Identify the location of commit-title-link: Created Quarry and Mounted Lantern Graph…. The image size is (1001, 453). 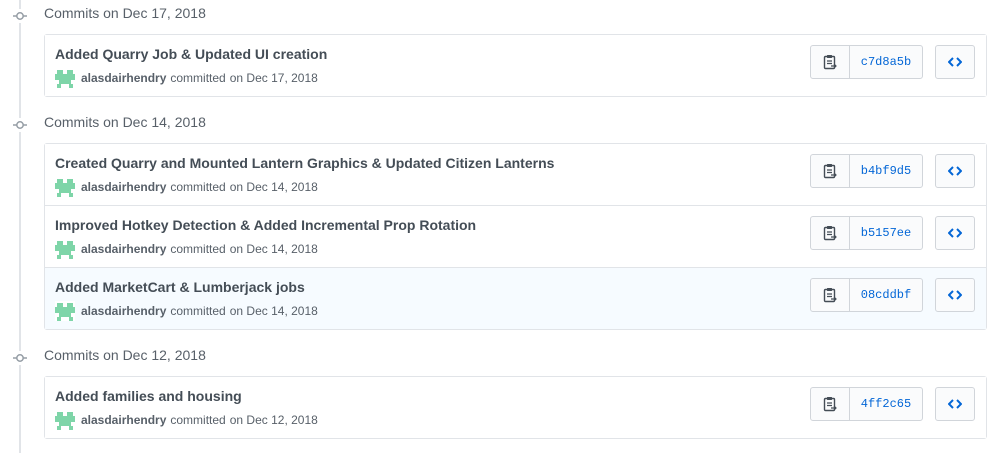
(304, 163).